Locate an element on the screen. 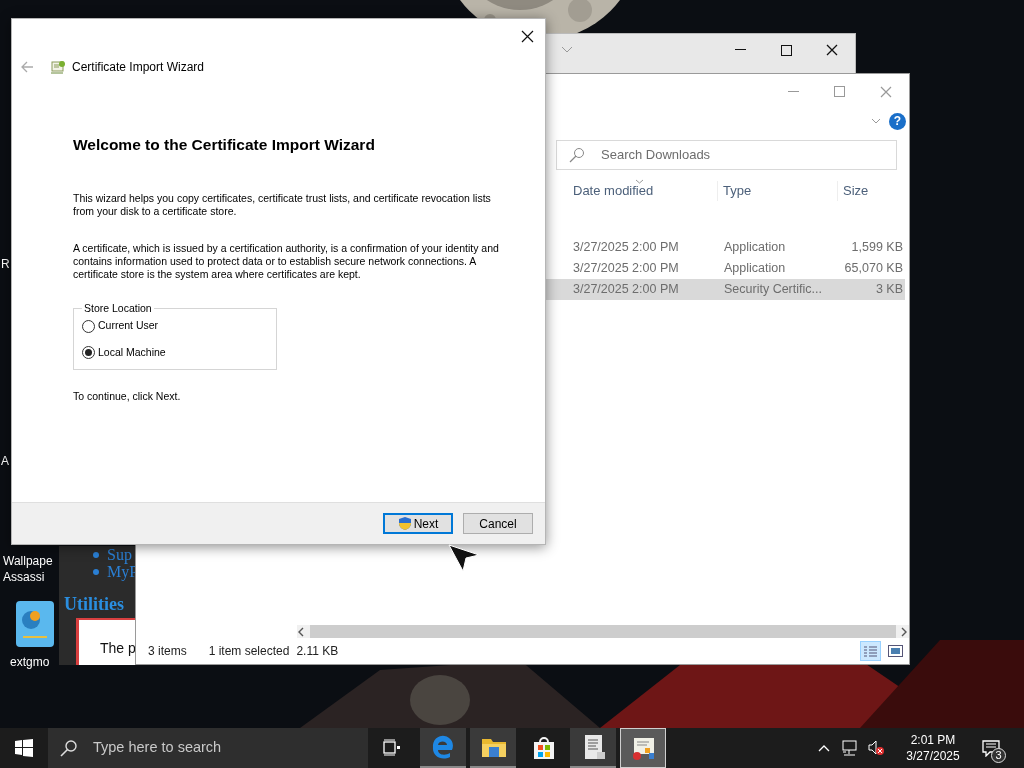 This screenshot has height=768, width=1024. scroll-right-icon is located at coordinates (904, 631).